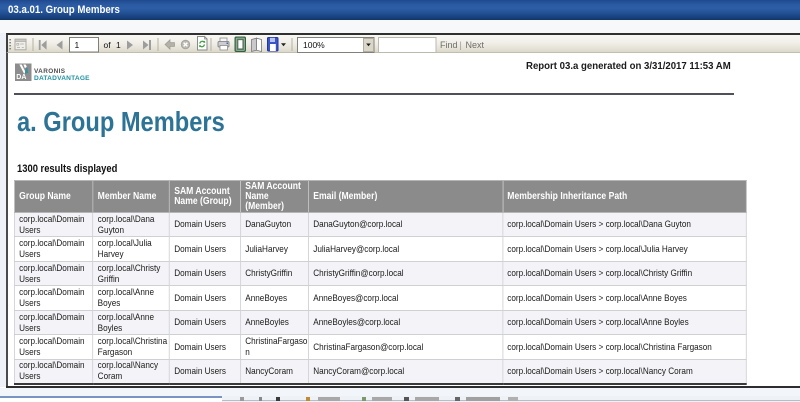  What do you see at coordinates (21, 77) in the screenshot?
I see `svg-text: DA` at bounding box center [21, 77].